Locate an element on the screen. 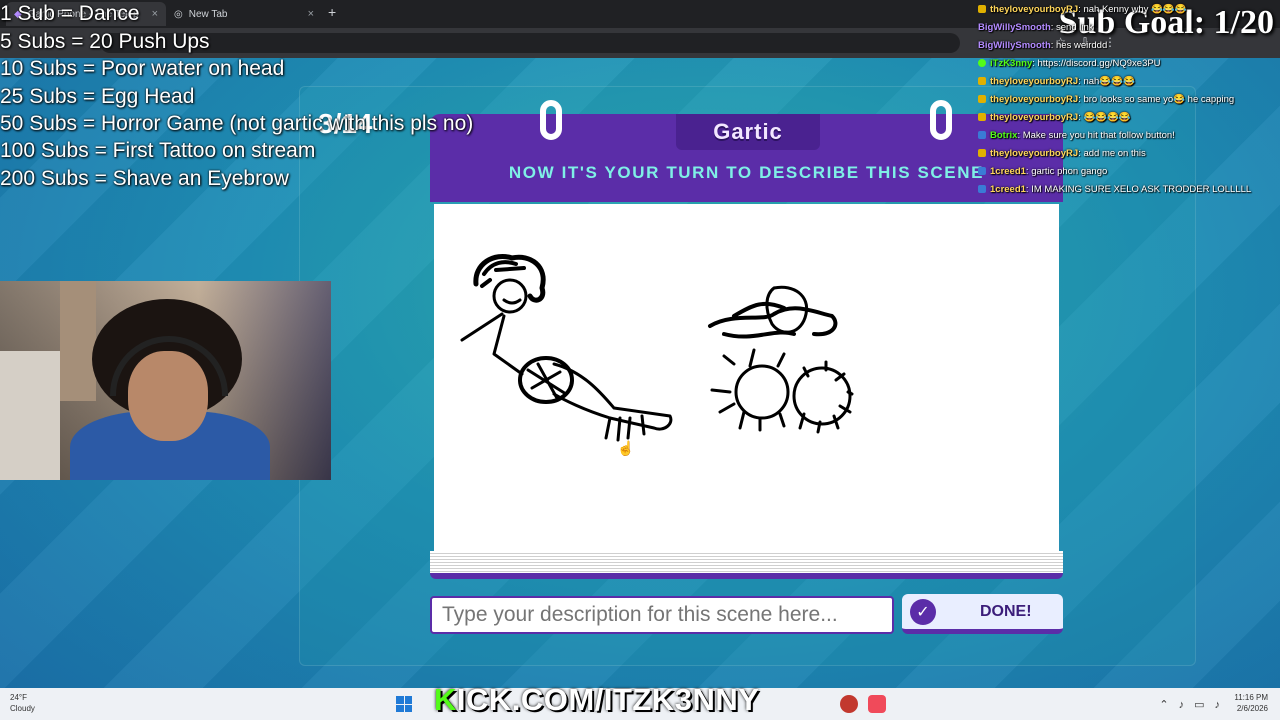 The image size is (1280, 720). url-field is located at coordinates (530, 43).